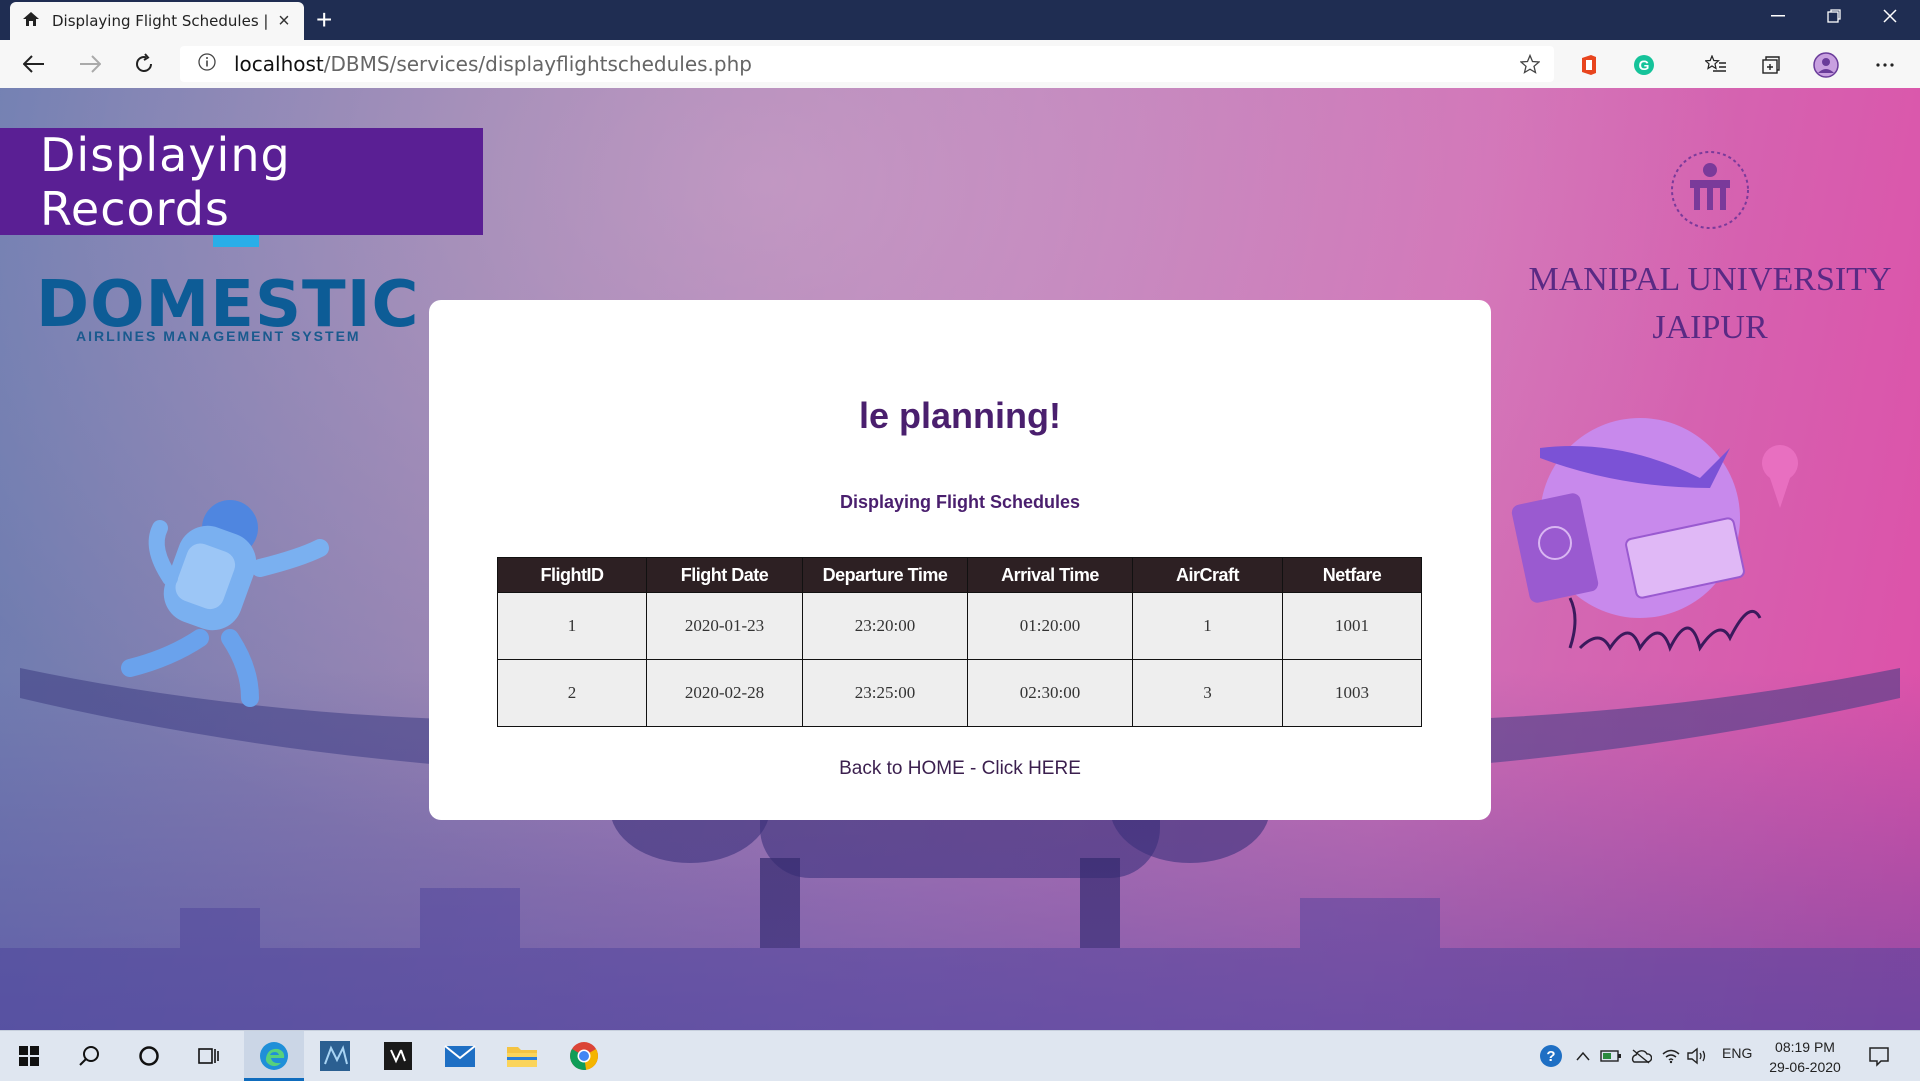 This screenshot has width=1920, height=1081. What do you see at coordinates (1716, 65) in the screenshot?
I see `favorites-icon` at bounding box center [1716, 65].